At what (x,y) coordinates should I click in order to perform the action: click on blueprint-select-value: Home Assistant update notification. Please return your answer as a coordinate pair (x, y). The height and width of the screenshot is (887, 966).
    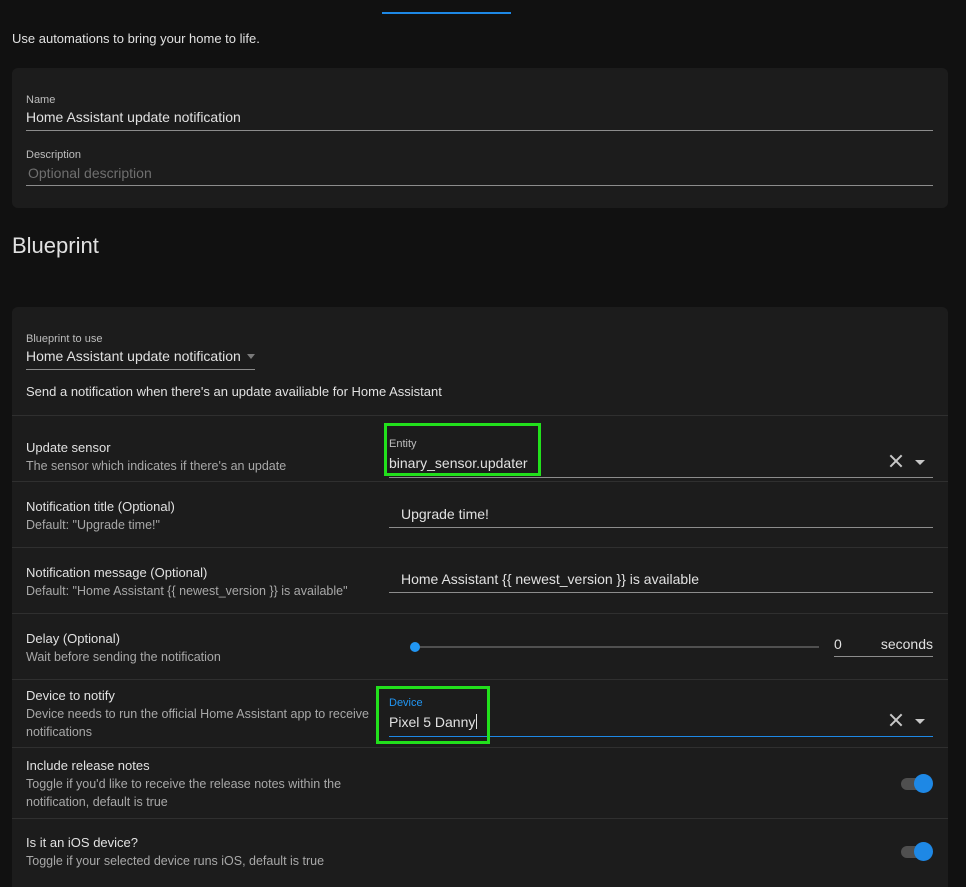
    Looking at the image, I should click on (140, 359).